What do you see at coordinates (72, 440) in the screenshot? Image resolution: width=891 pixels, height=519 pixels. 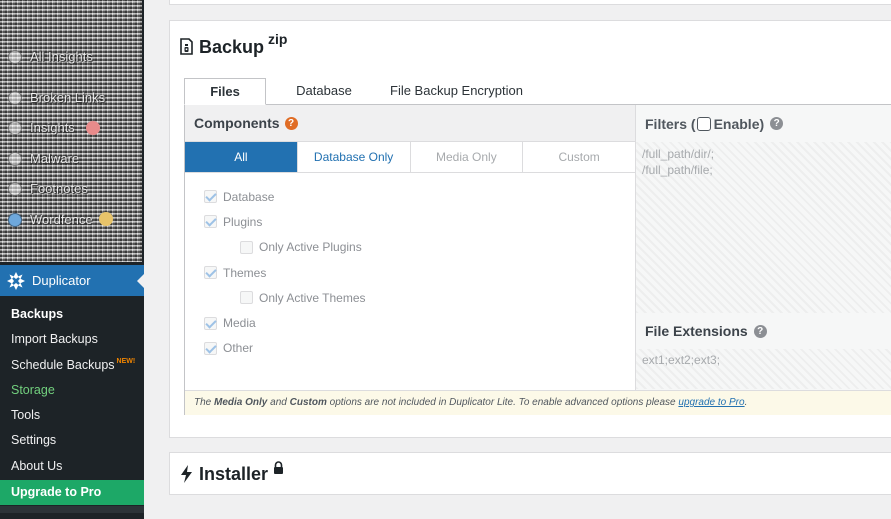 I see `submenu-settings: Settings` at bounding box center [72, 440].